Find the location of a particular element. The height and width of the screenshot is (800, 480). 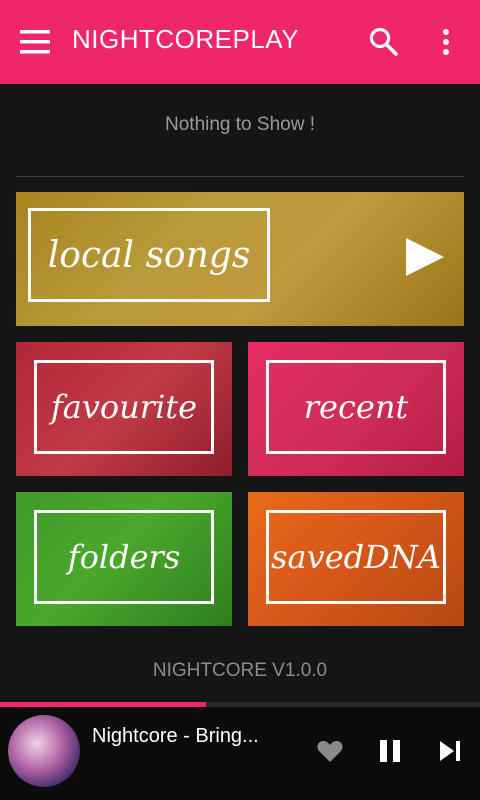

play-icon is located at coordinates (425, 257).